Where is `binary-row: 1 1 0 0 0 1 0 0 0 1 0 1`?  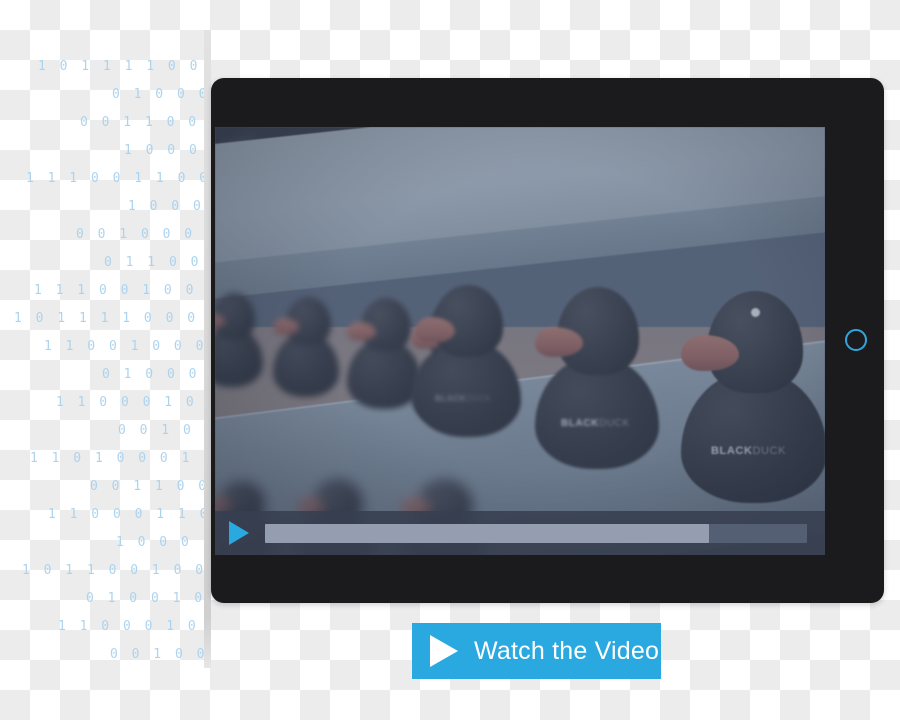
binary-row: 1 1 0 0 0 1 0 0 0 1 0 1 is located at coordinates (133, 402).